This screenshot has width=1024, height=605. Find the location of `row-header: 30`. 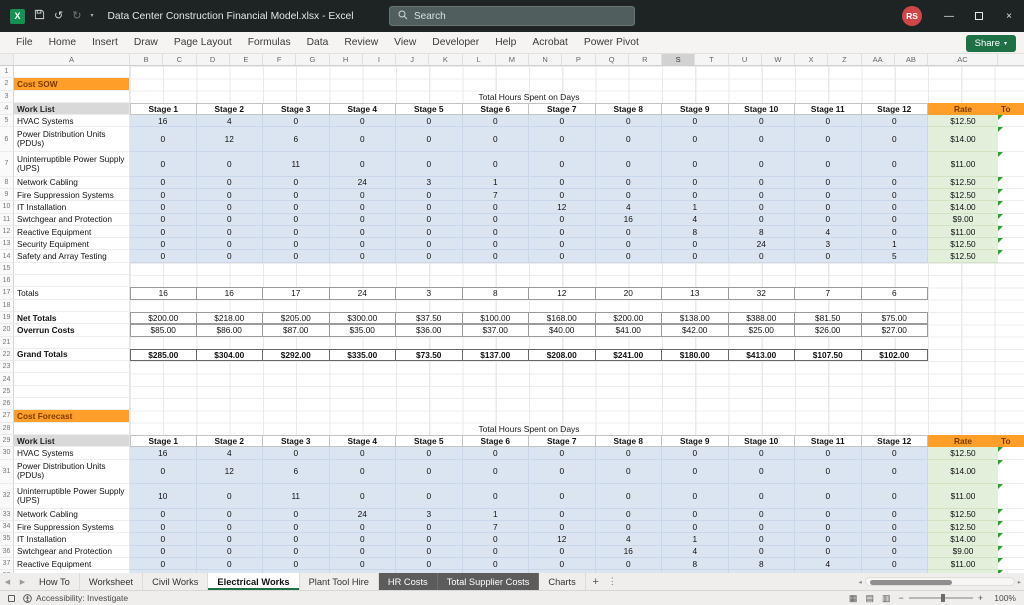

row-header: 30 is located at coordinates (7, 453).